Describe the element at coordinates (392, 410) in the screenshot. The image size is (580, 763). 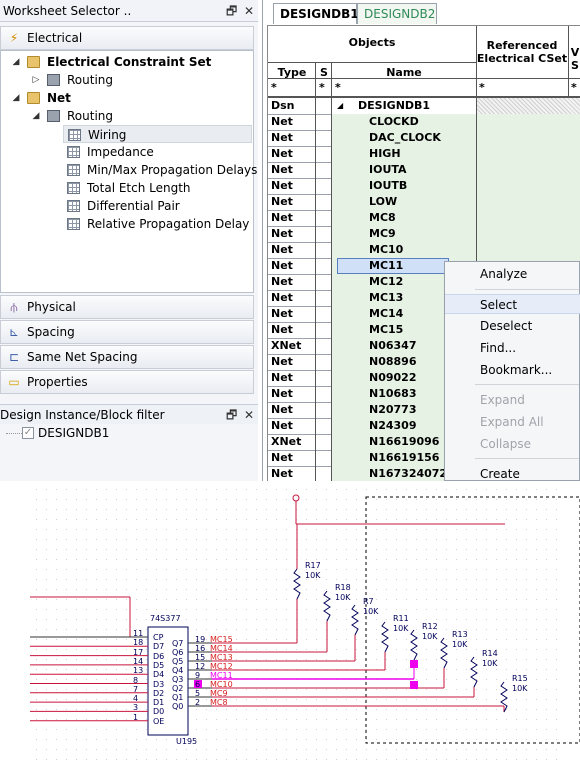
I see `name-cell: N20773` at that location.